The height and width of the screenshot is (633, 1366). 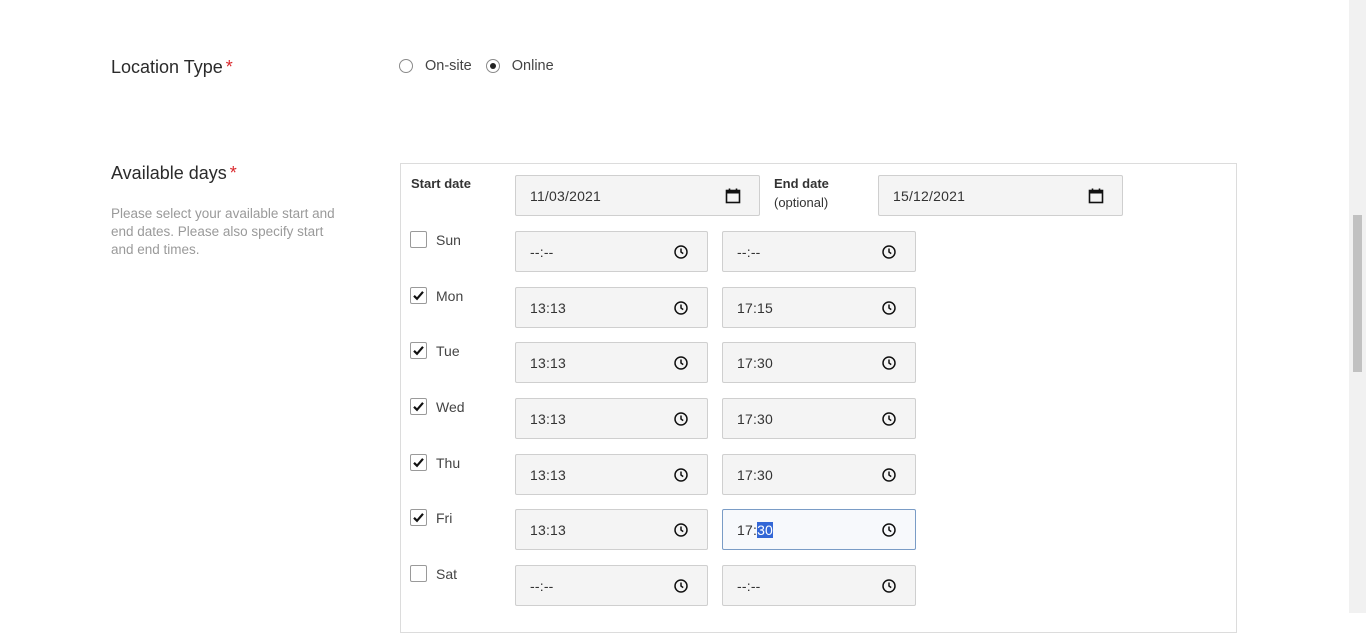 What do you see at coordinates (441, 183) in the screenshot?
I see `start-date-label: Start date` at bounding box center [441, 183].